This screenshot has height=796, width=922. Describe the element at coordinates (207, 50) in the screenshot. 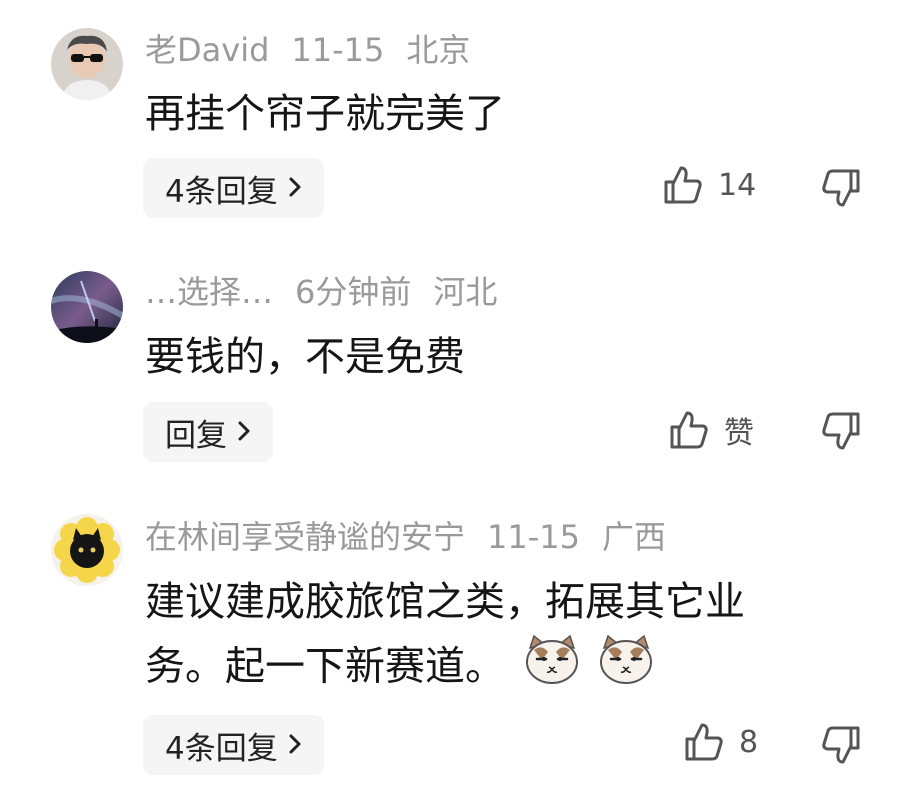

I see `username: 老David` at that location.